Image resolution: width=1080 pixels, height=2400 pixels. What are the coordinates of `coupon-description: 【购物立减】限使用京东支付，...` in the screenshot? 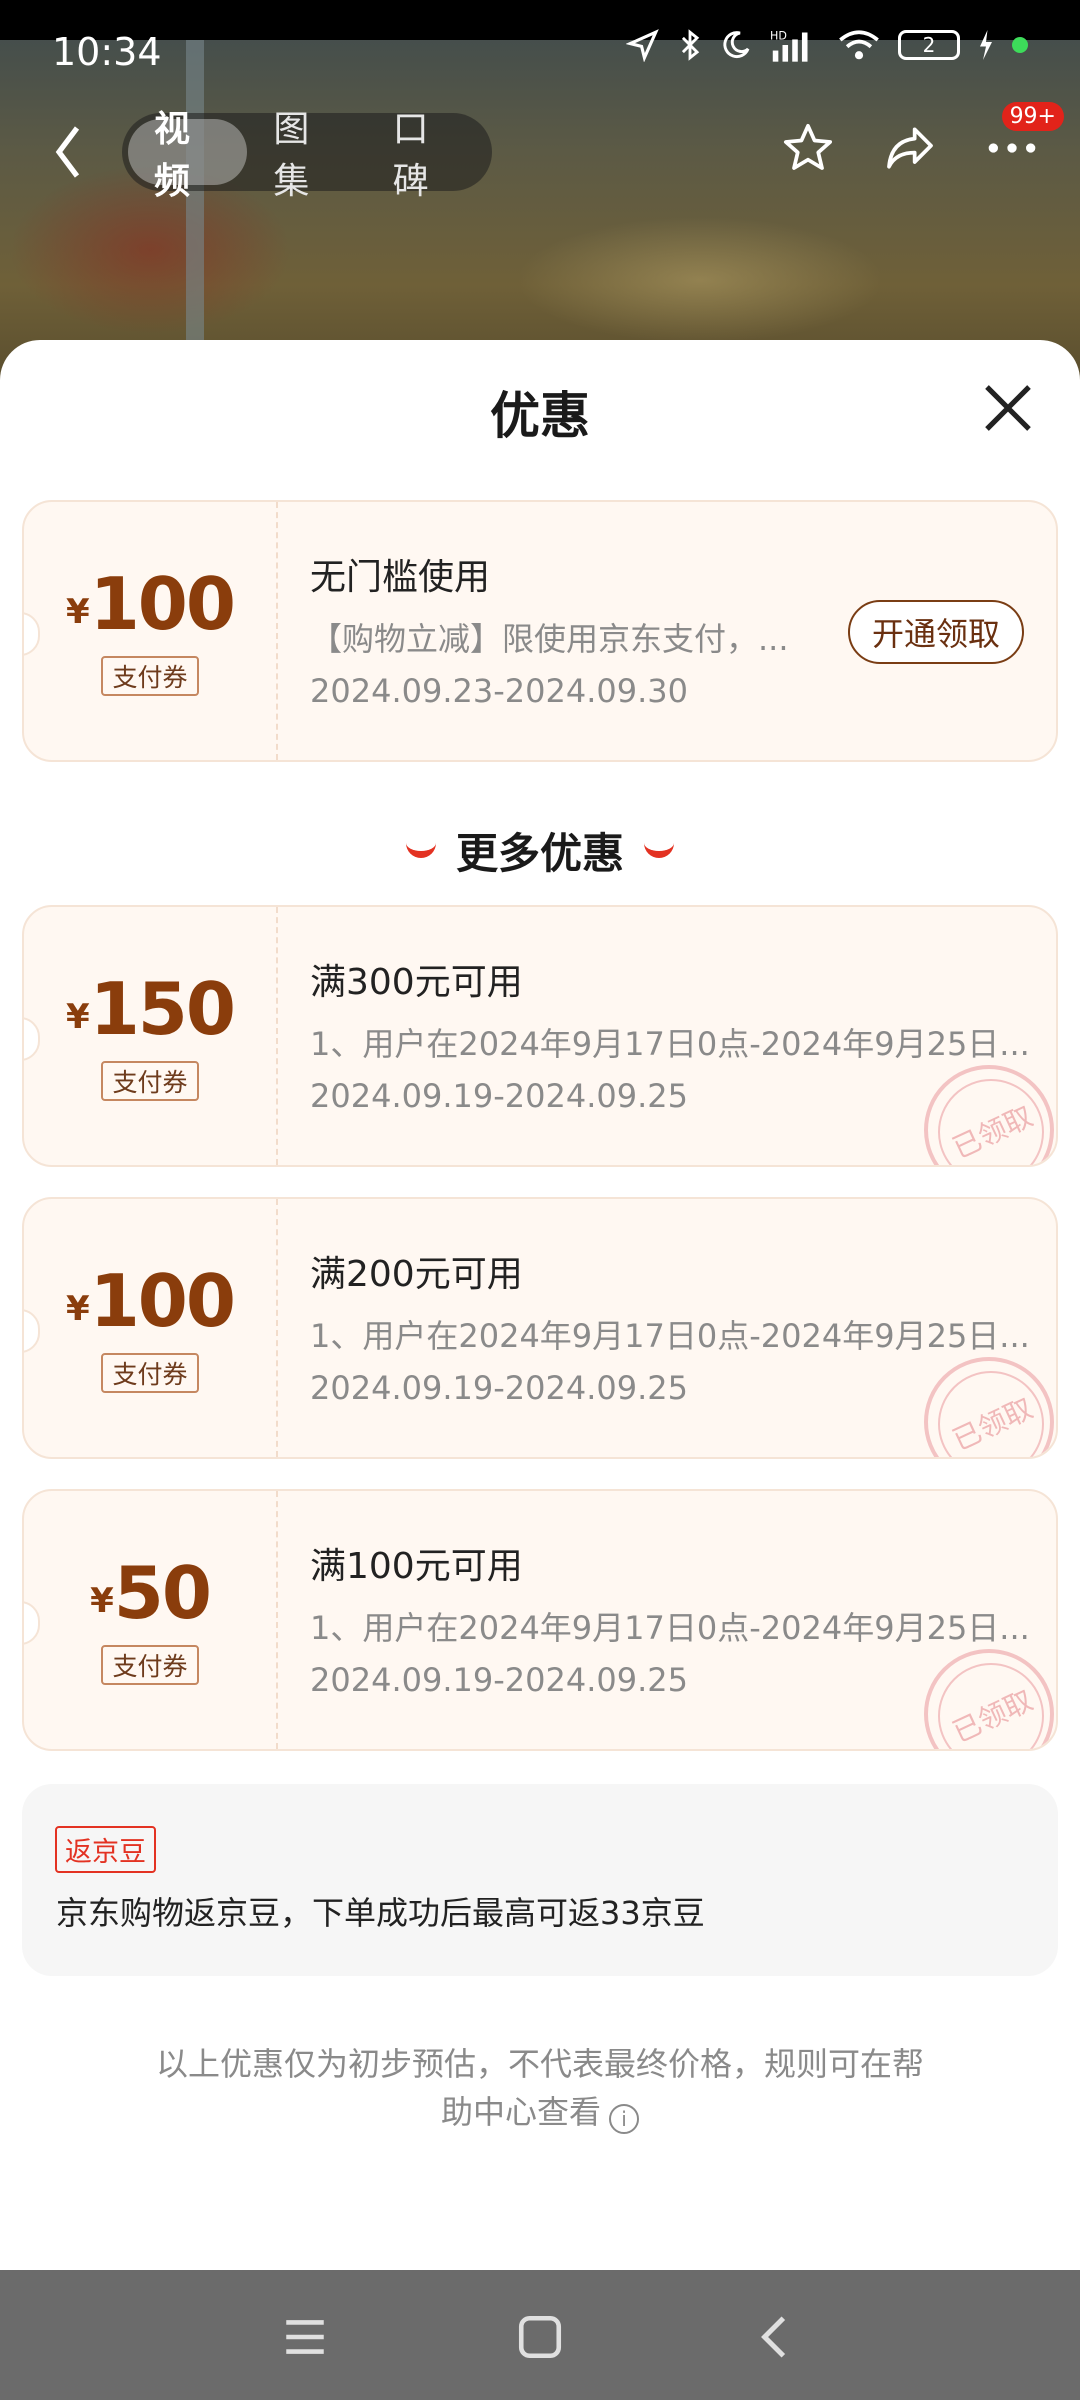 It's located at (549, 639).